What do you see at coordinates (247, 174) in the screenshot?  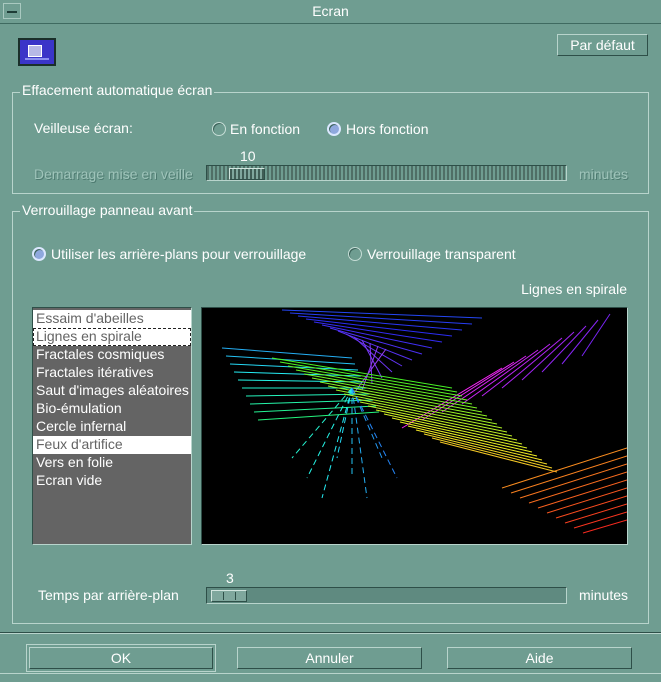 I see `start-delay-slider-thumb` at bounding box center [247, 174].